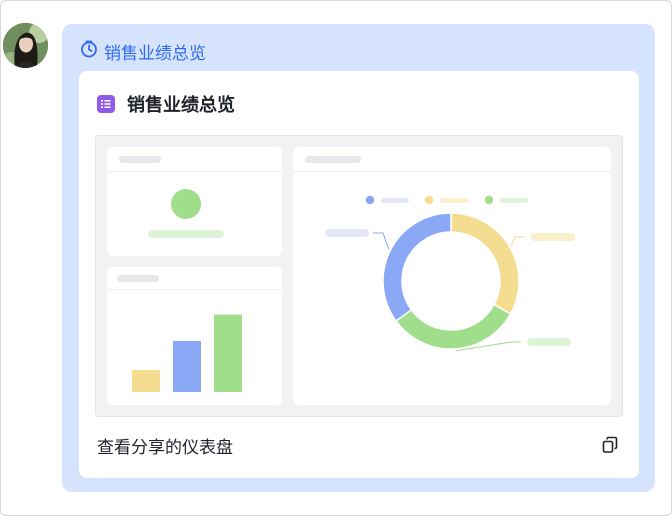 This screenshot has height=516, width=672. What do you see at coordinates (106, 104) in the screenshot?
I see `list-doc-icon` at bounding box center [106, 104].